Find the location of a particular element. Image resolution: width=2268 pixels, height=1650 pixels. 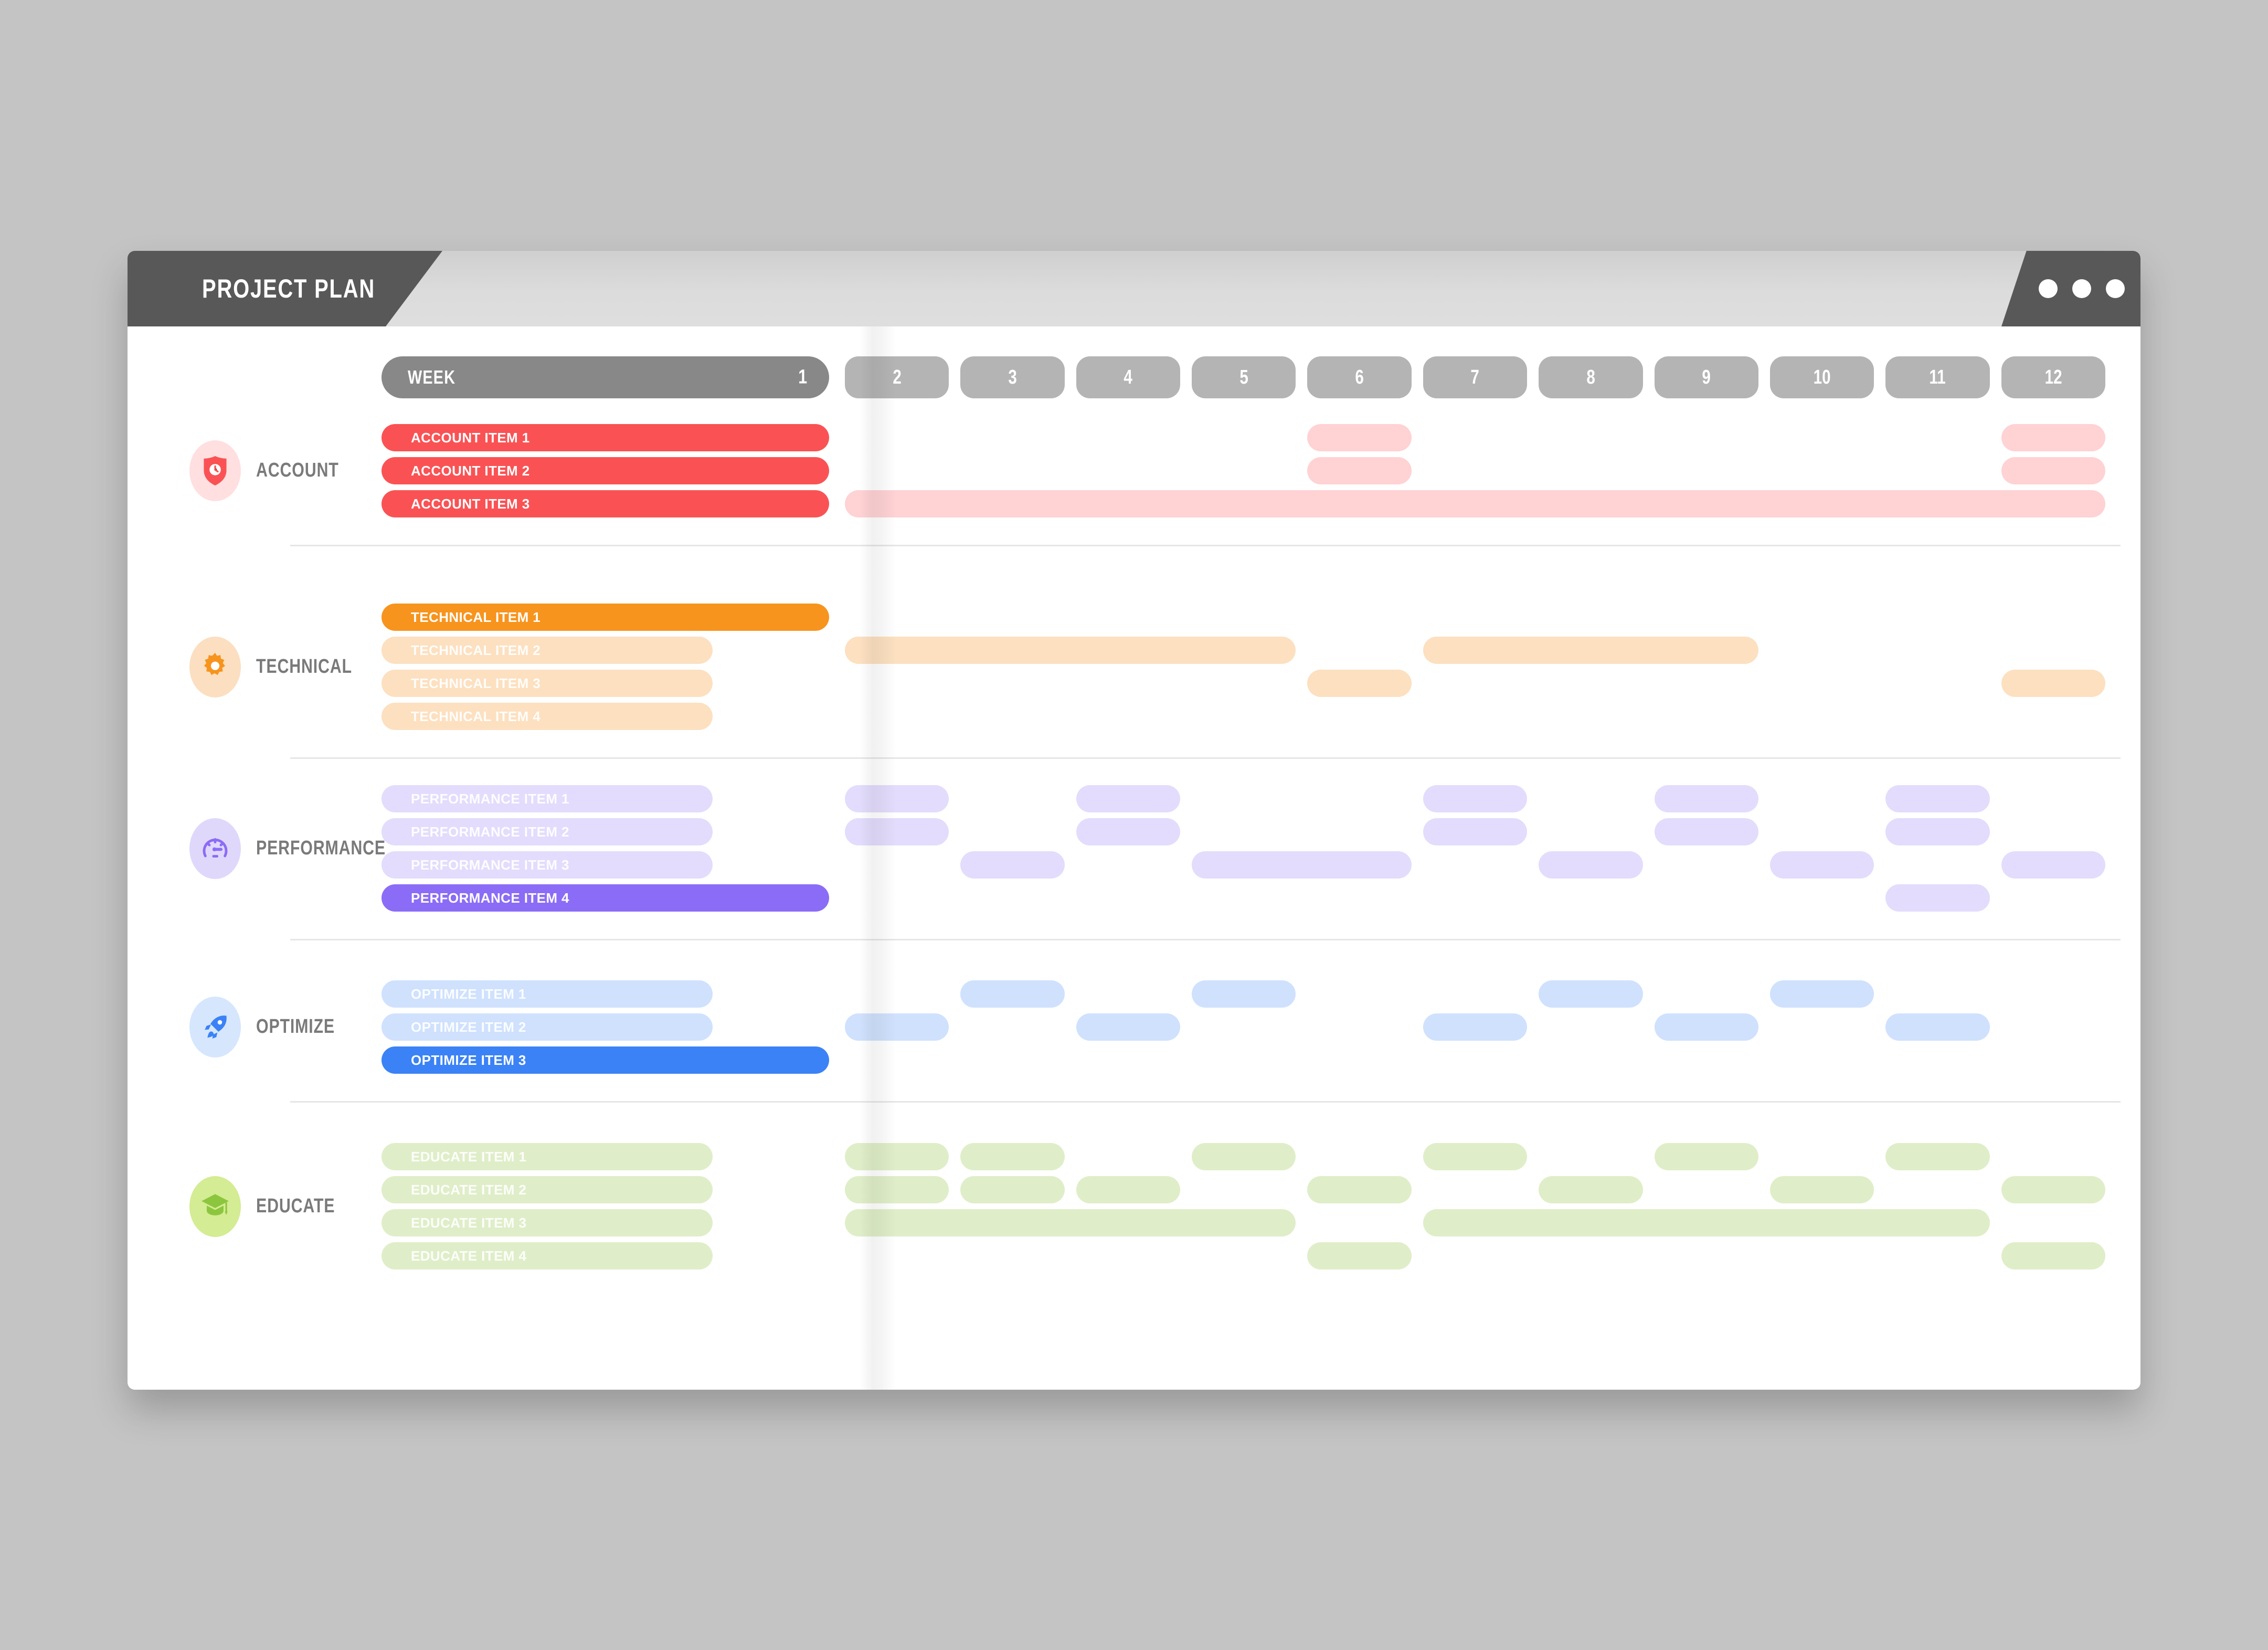

task-label-text: TECHNICAL ITEM 4 is located at coordinates (476, 716).